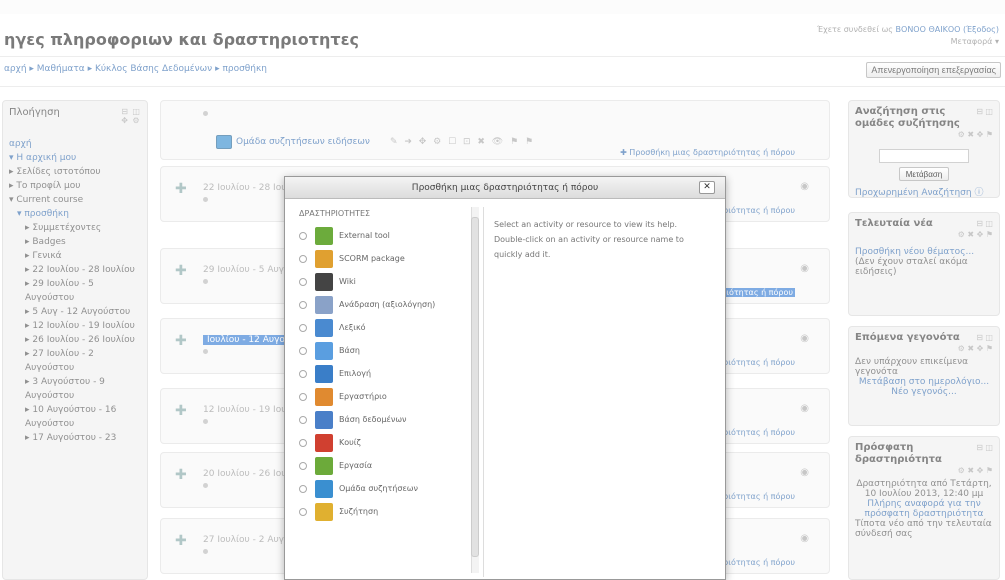 This screenshot has width=1005, height=580. I want to click on activity-option-label: SCORM package, so click(372, 258).